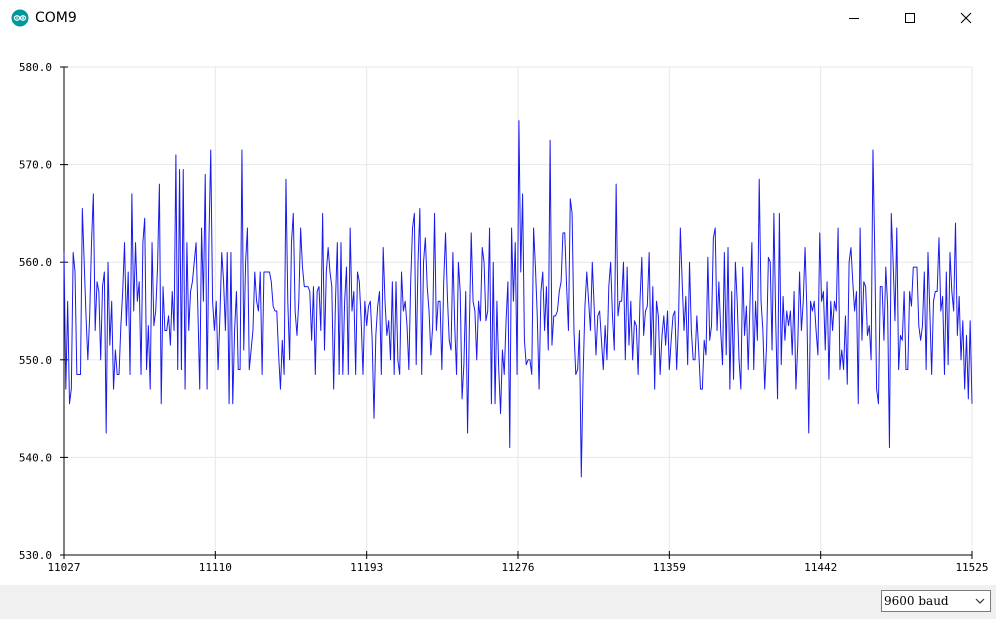 Image resolution: width=996 pixels, height=619 pixels. What do you see at coordinates (35, 165) in the screenshot?
I see `y-tick-label: 570.0` at bounding box center [35, 165].